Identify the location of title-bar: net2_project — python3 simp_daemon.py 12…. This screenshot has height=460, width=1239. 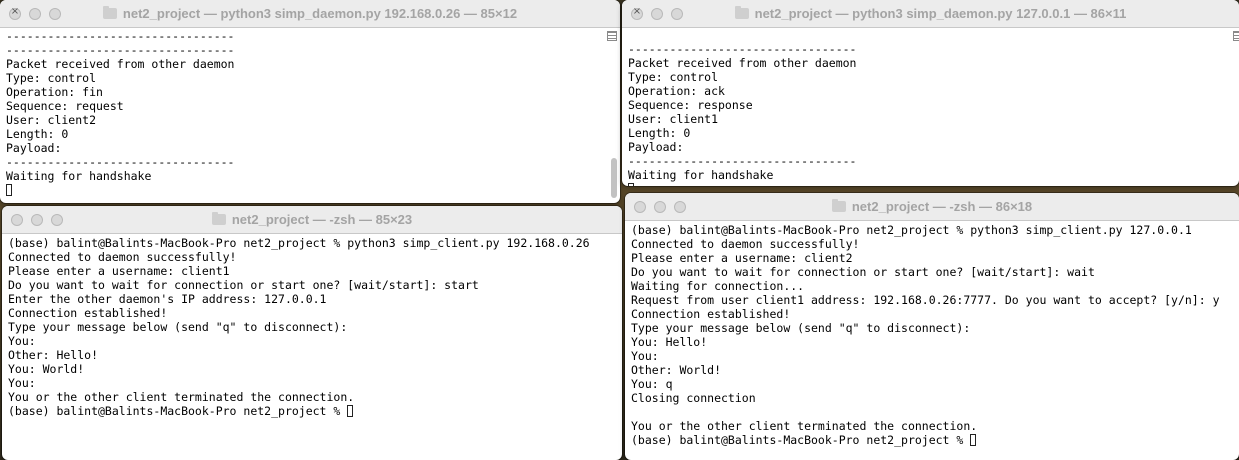
(930, 14).